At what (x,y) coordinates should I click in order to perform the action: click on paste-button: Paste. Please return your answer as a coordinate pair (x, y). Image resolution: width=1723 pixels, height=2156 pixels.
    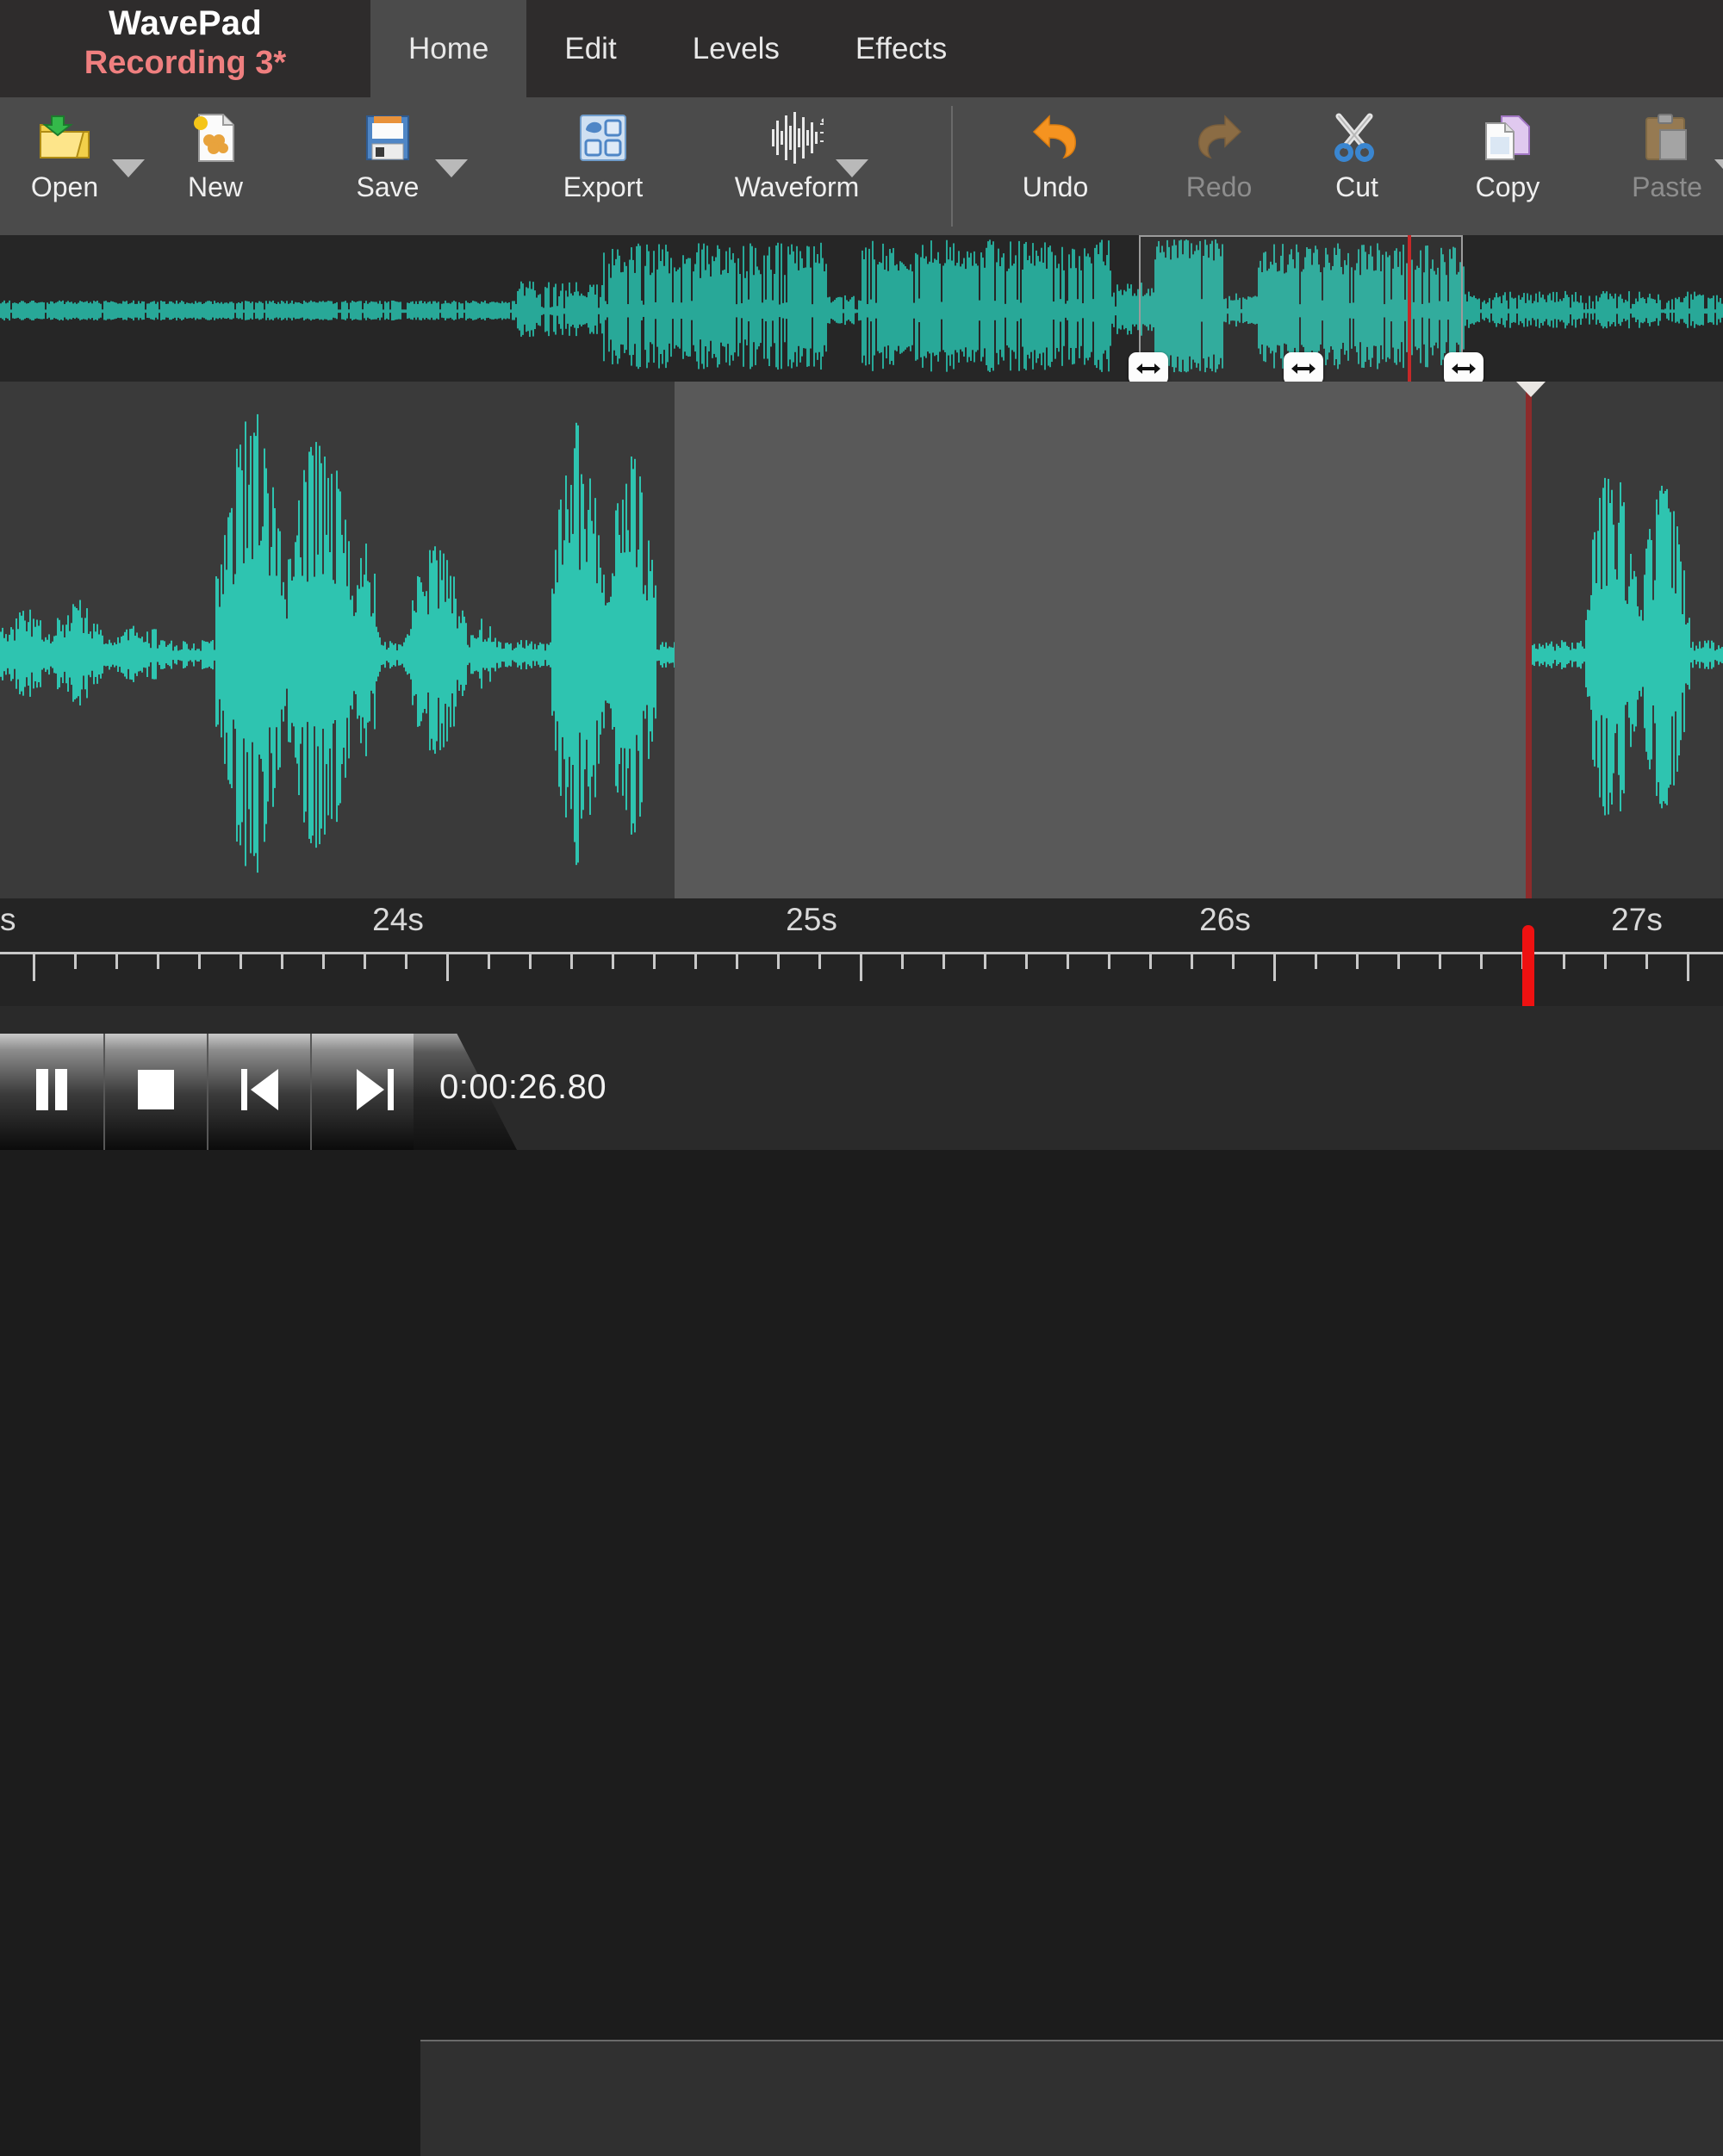
    Looking at the image, I should click on (1662, 166).